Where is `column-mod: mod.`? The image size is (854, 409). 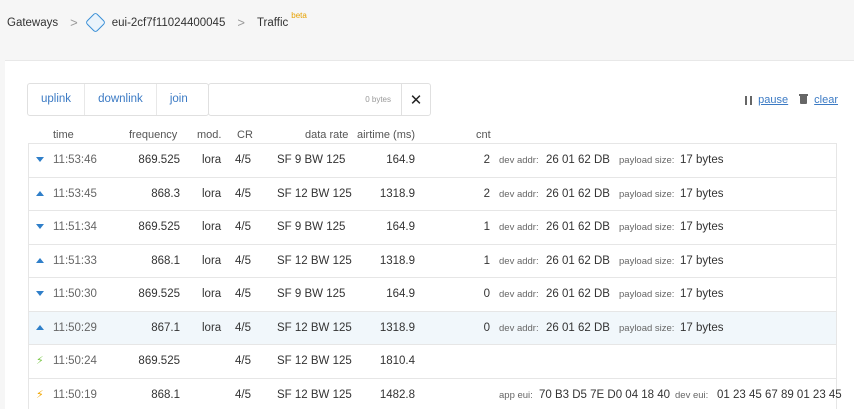
column-mod: mod. is located at coordinates (209, 135).